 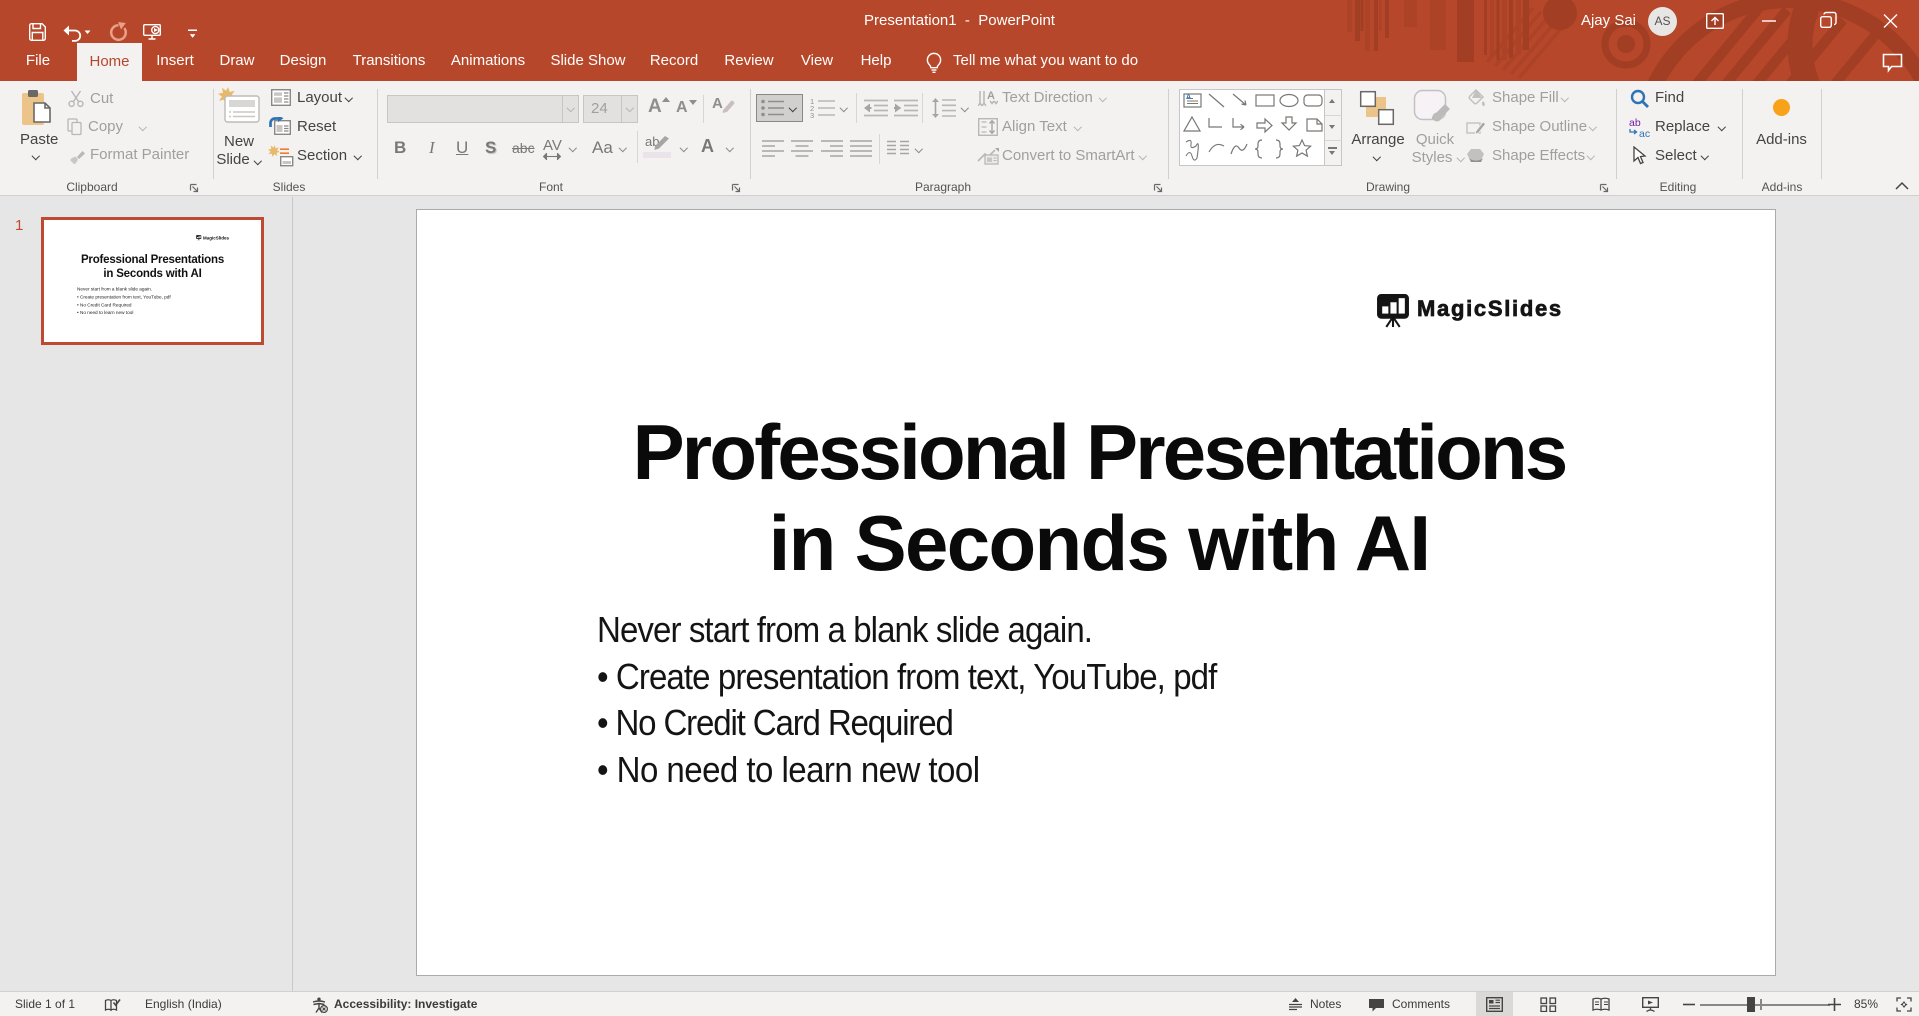 What do you see at coordinates (1644, 133) in the screenshot?
I see `svg-text: ac` at bounding box center [1644, 133].